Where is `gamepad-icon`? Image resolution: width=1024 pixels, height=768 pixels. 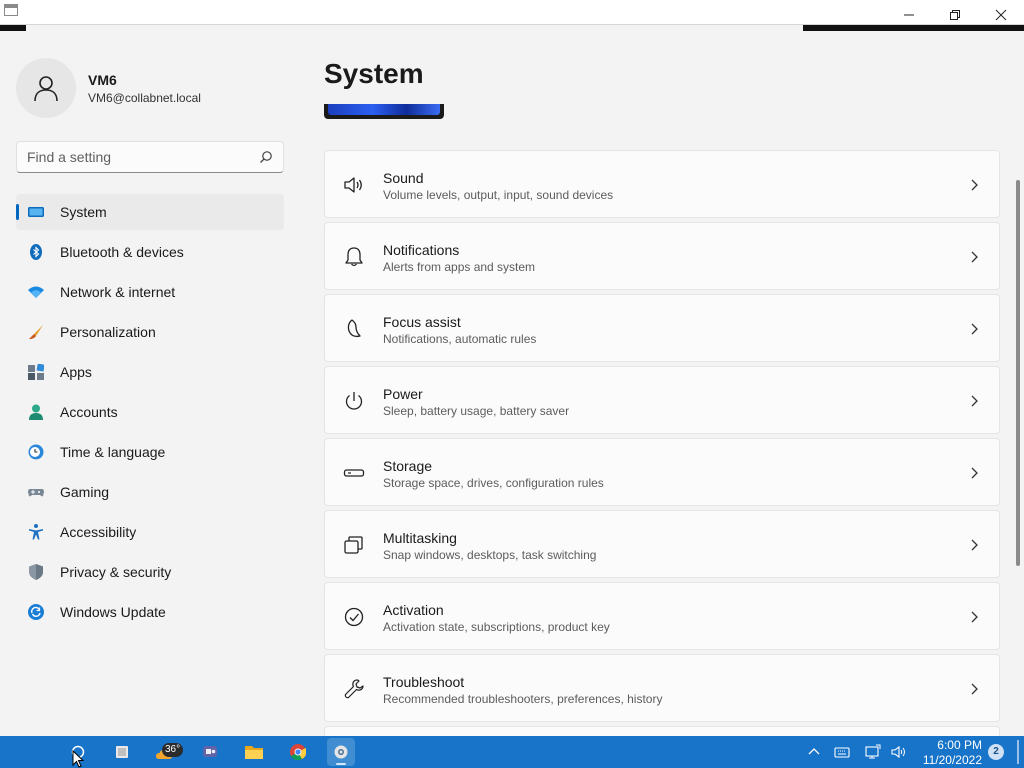
gamepad-icon is located at coordinates (36, 493).